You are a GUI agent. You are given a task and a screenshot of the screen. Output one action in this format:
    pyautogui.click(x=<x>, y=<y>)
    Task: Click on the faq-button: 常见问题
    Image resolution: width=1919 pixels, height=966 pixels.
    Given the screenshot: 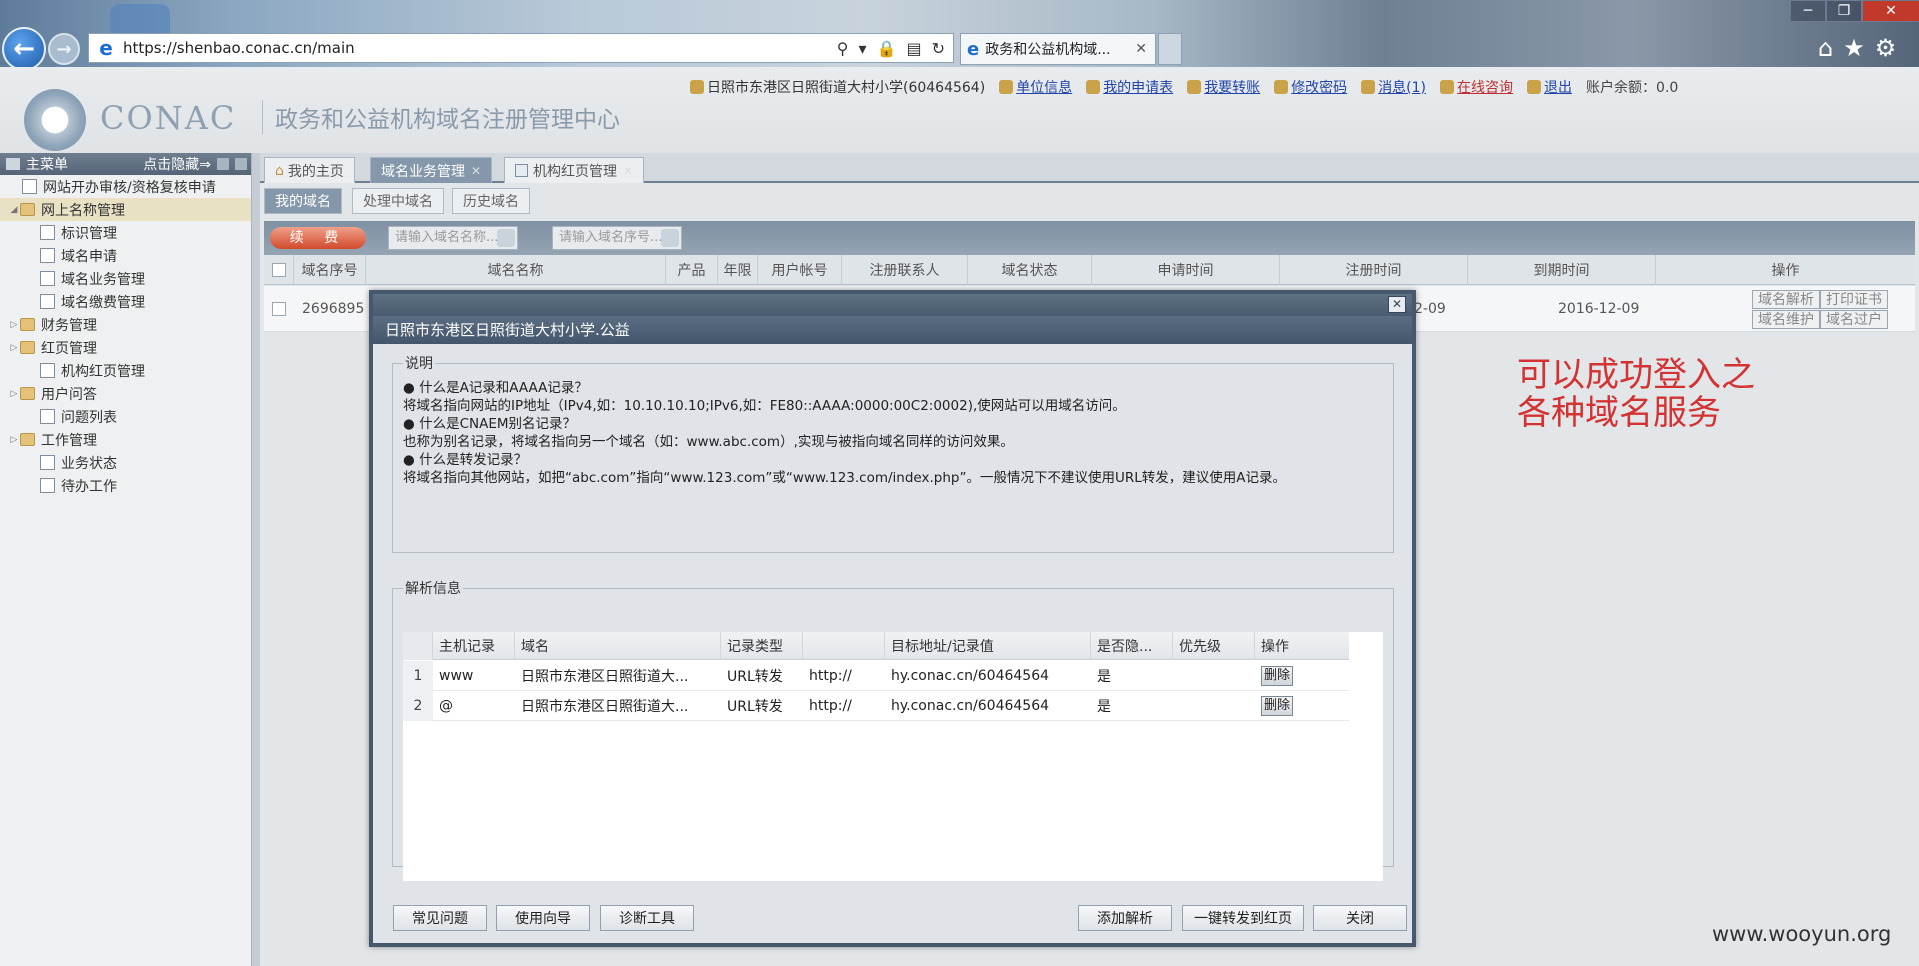 What is the action you would take?
    pyautogui.click(x=440, y=918)
    